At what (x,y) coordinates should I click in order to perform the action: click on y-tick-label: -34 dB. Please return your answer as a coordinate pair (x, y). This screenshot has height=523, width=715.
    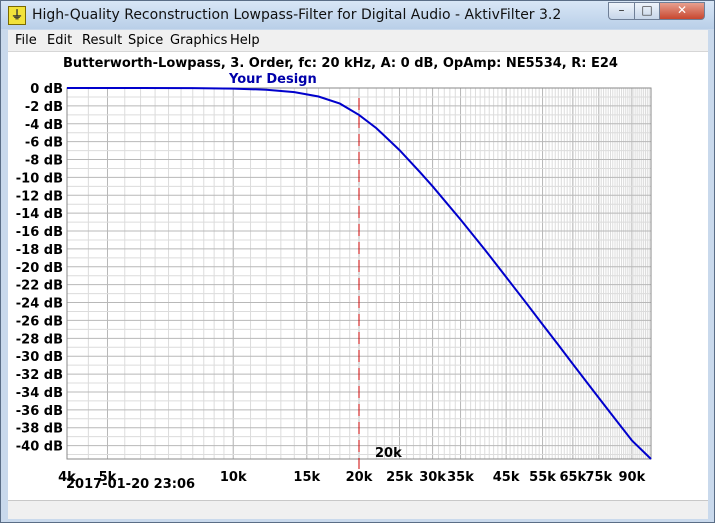
    Looking at the image, I should click on (39, 393).